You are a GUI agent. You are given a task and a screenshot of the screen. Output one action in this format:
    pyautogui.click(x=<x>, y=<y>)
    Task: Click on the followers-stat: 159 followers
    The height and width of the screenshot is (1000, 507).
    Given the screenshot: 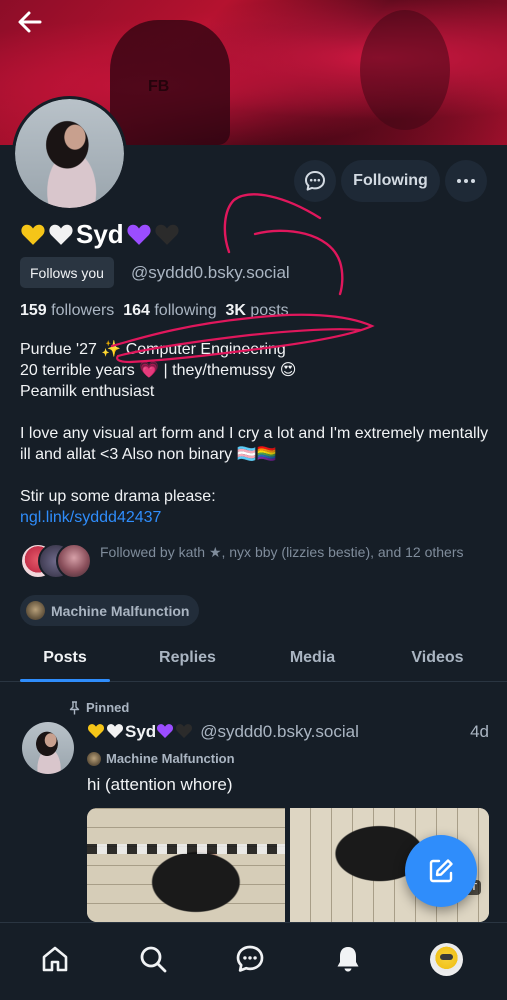 What is the action you would take?
    pyautogui.click(x=67, y=310)
    